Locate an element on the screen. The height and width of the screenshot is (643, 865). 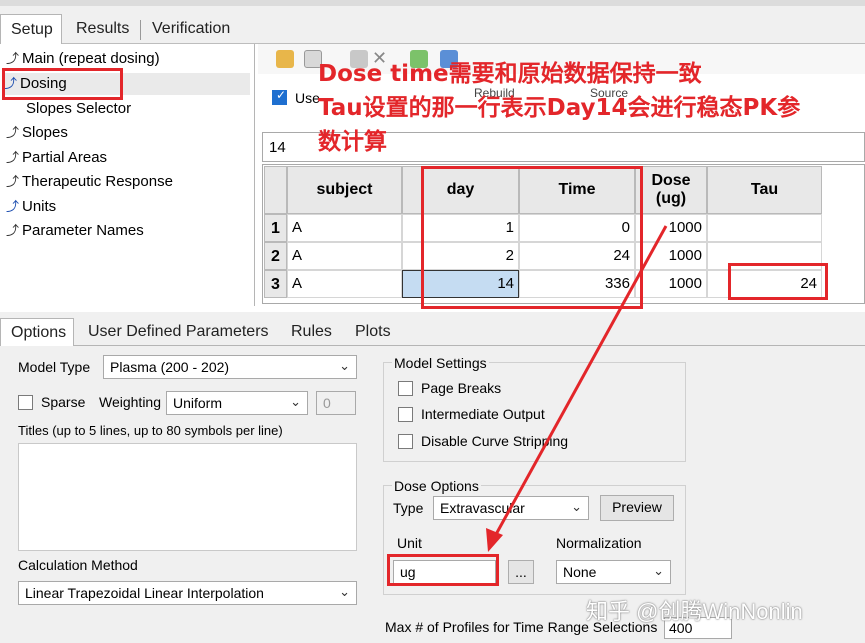
watermark: 知乎 @创腾WinNonlin is located at coordinates (694, 611).